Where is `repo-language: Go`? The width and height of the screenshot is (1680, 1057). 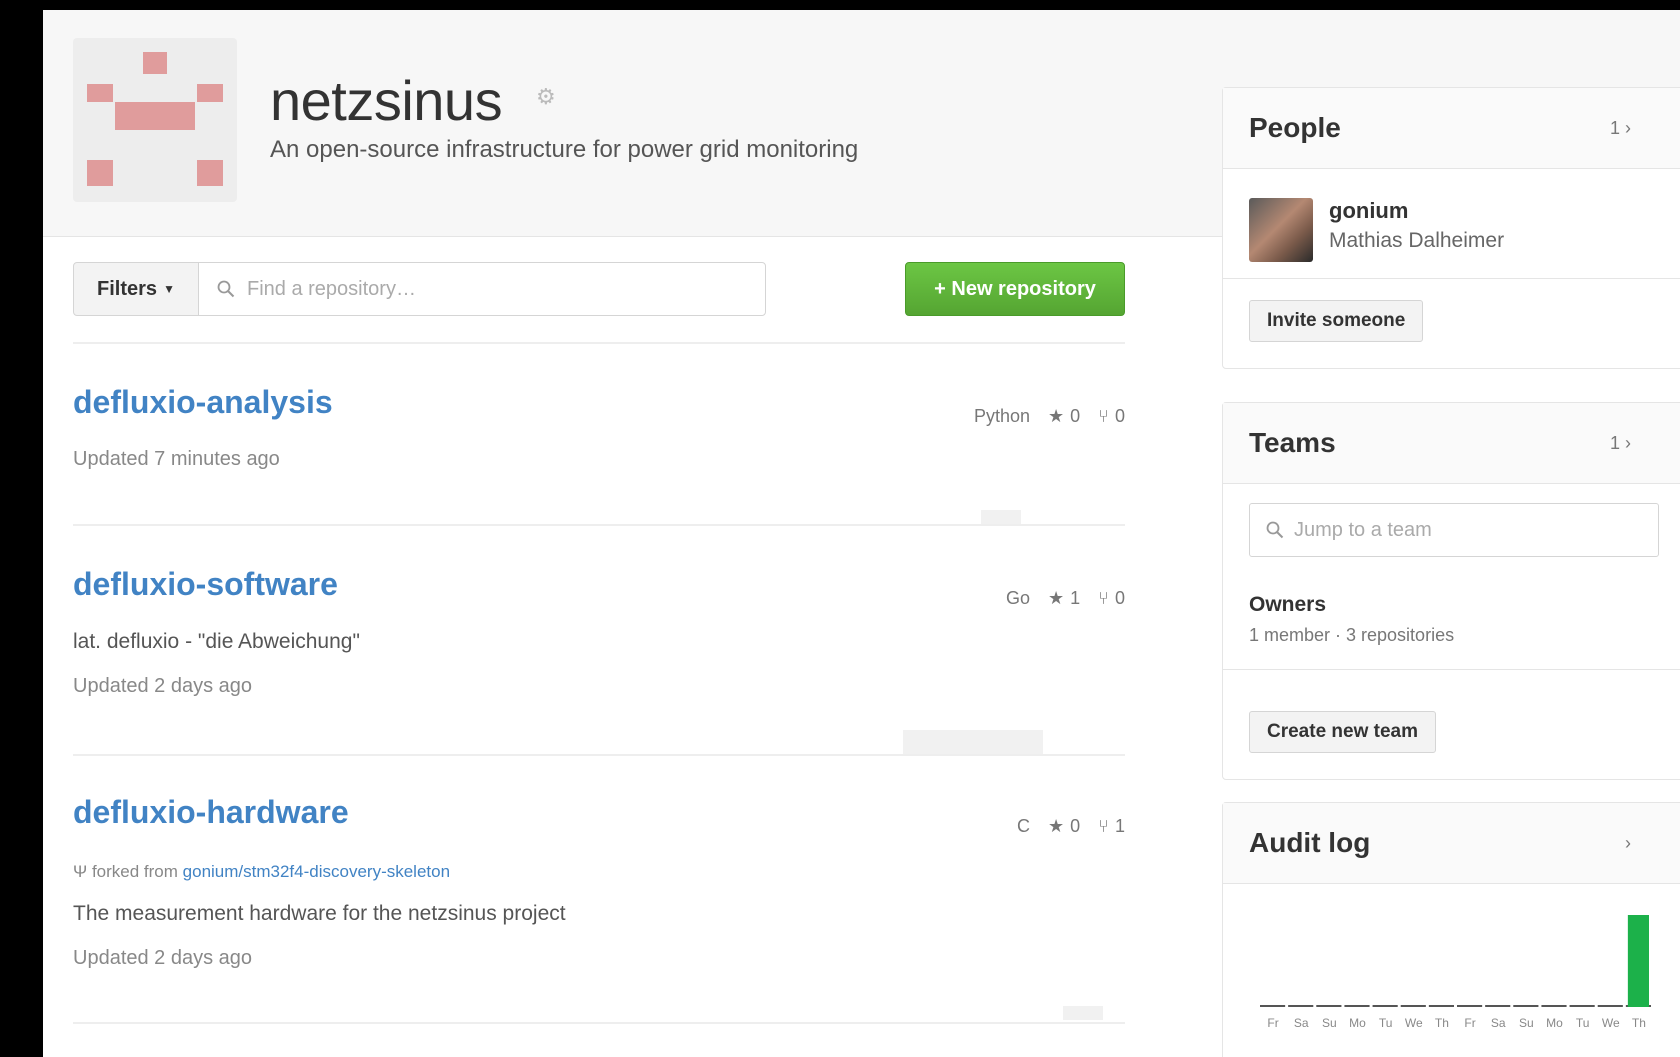 repo-language: Go is located at coordinates (1018, 598).